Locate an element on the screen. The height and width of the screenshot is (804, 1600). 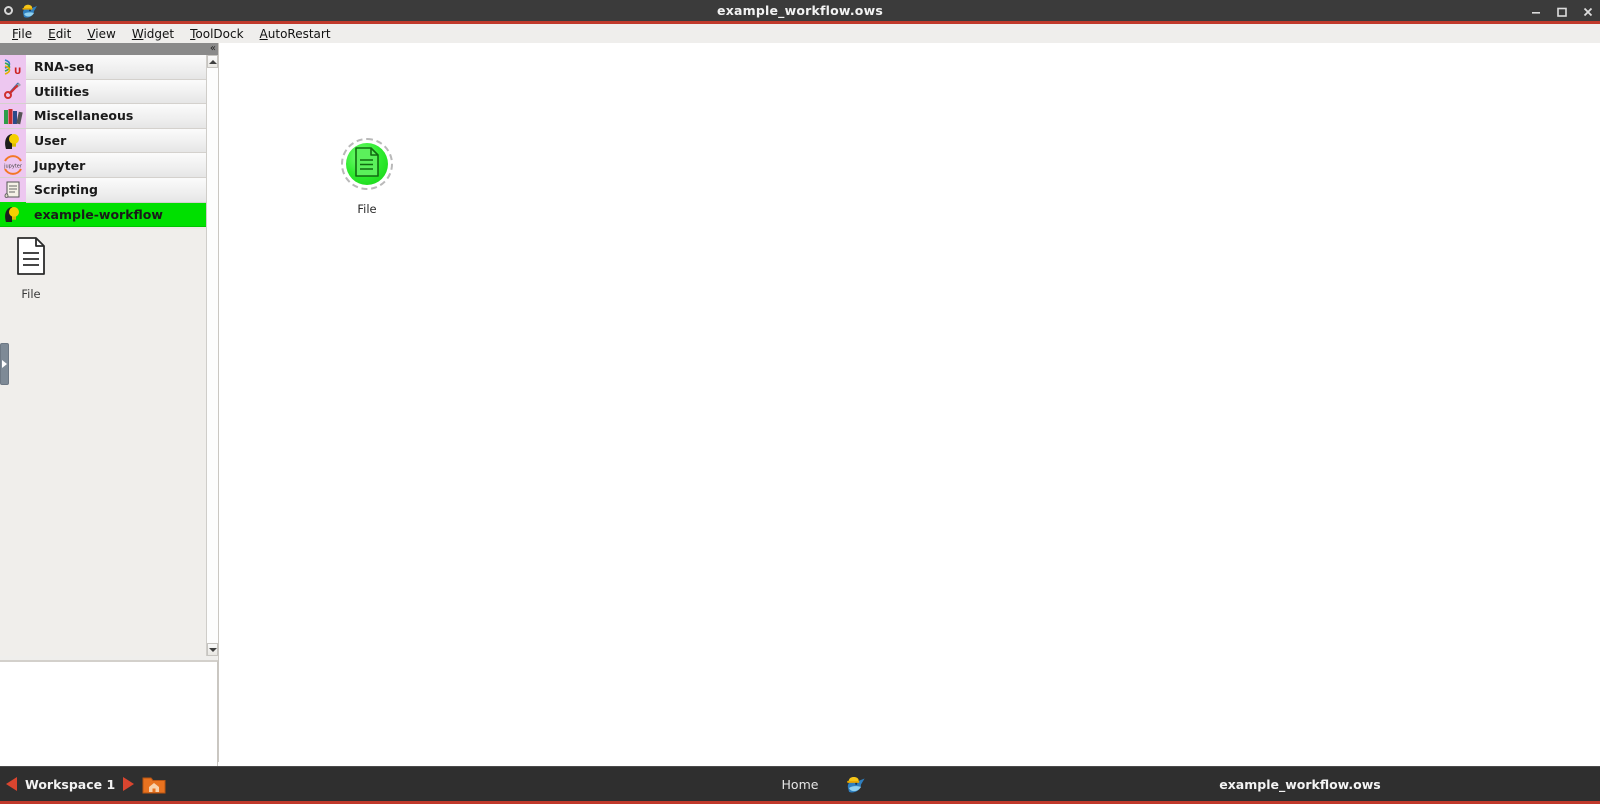
menu-rest-edit: dit is located at coordinates (63, 33).